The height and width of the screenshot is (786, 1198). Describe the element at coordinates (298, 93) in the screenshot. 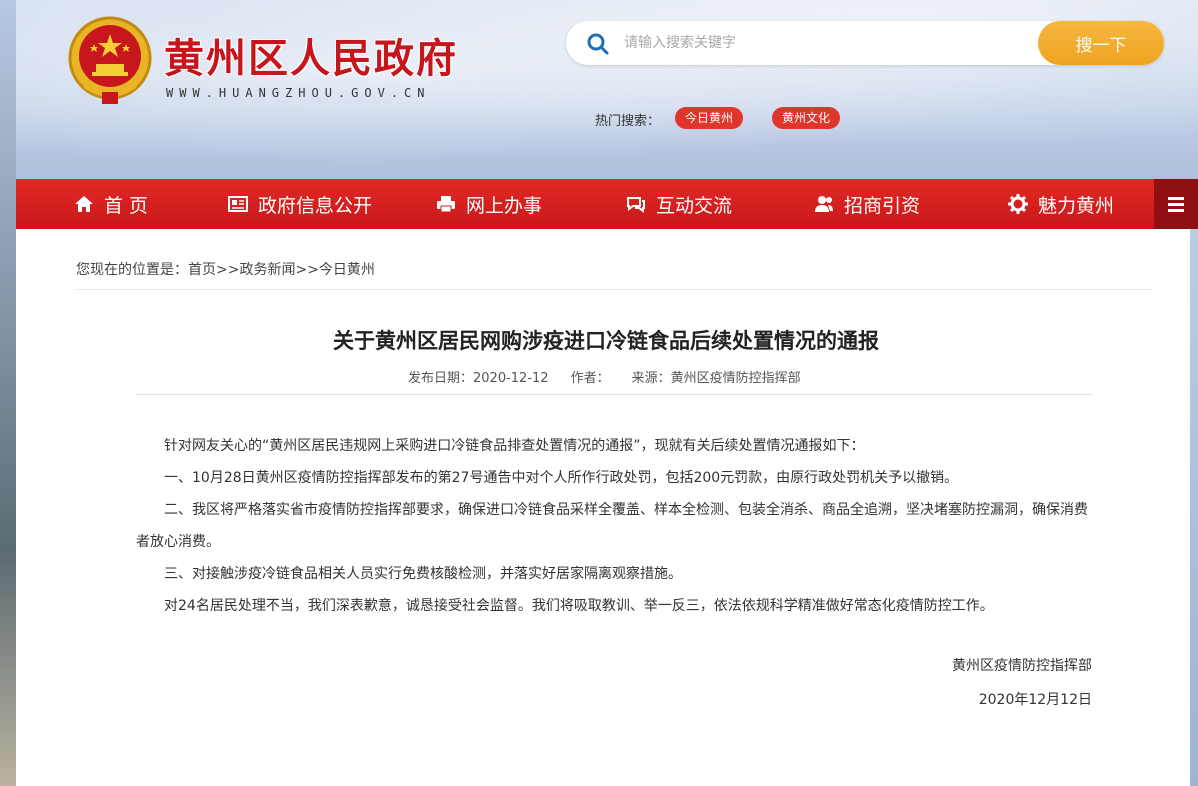

I see `site-url: WWW.HUANGZHOU.GOV.CN` at that location.